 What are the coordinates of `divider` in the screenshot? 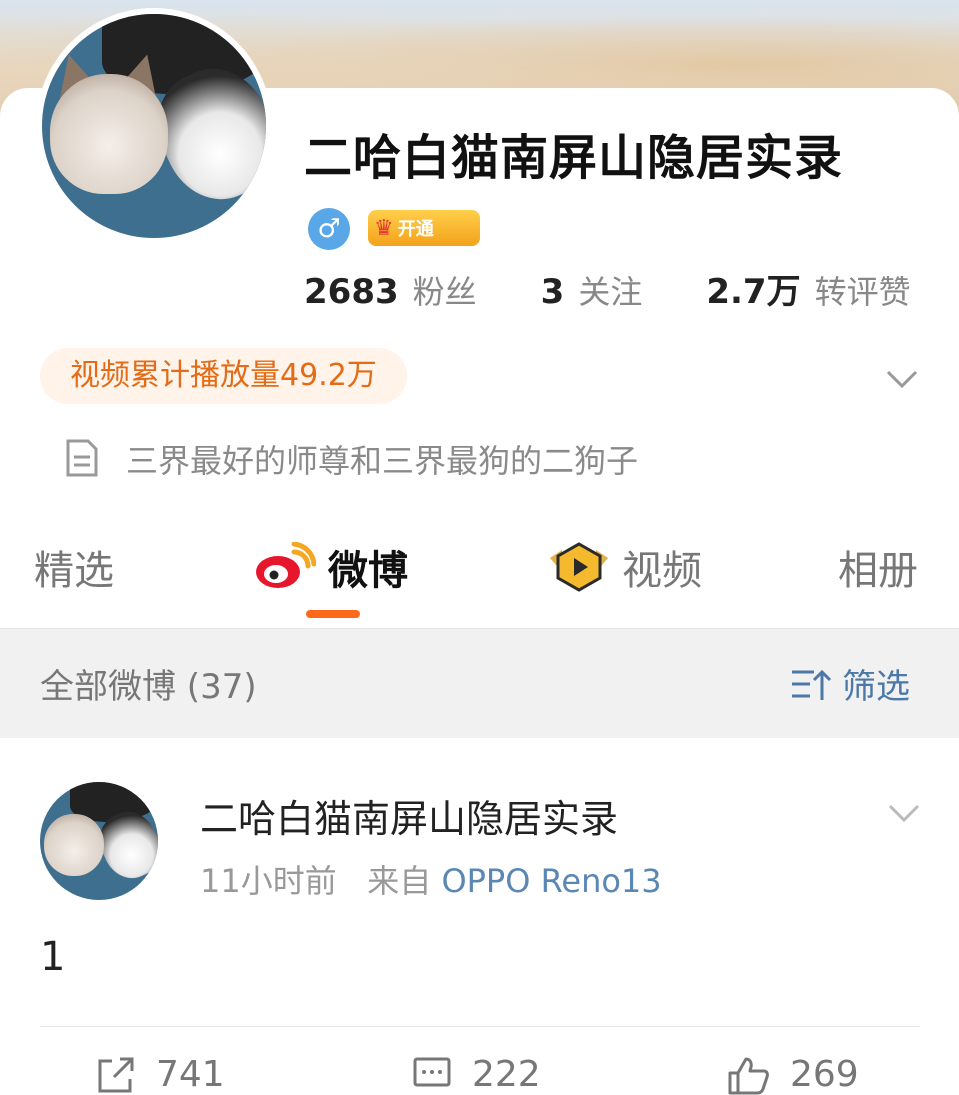 It's located at (480, 1026).